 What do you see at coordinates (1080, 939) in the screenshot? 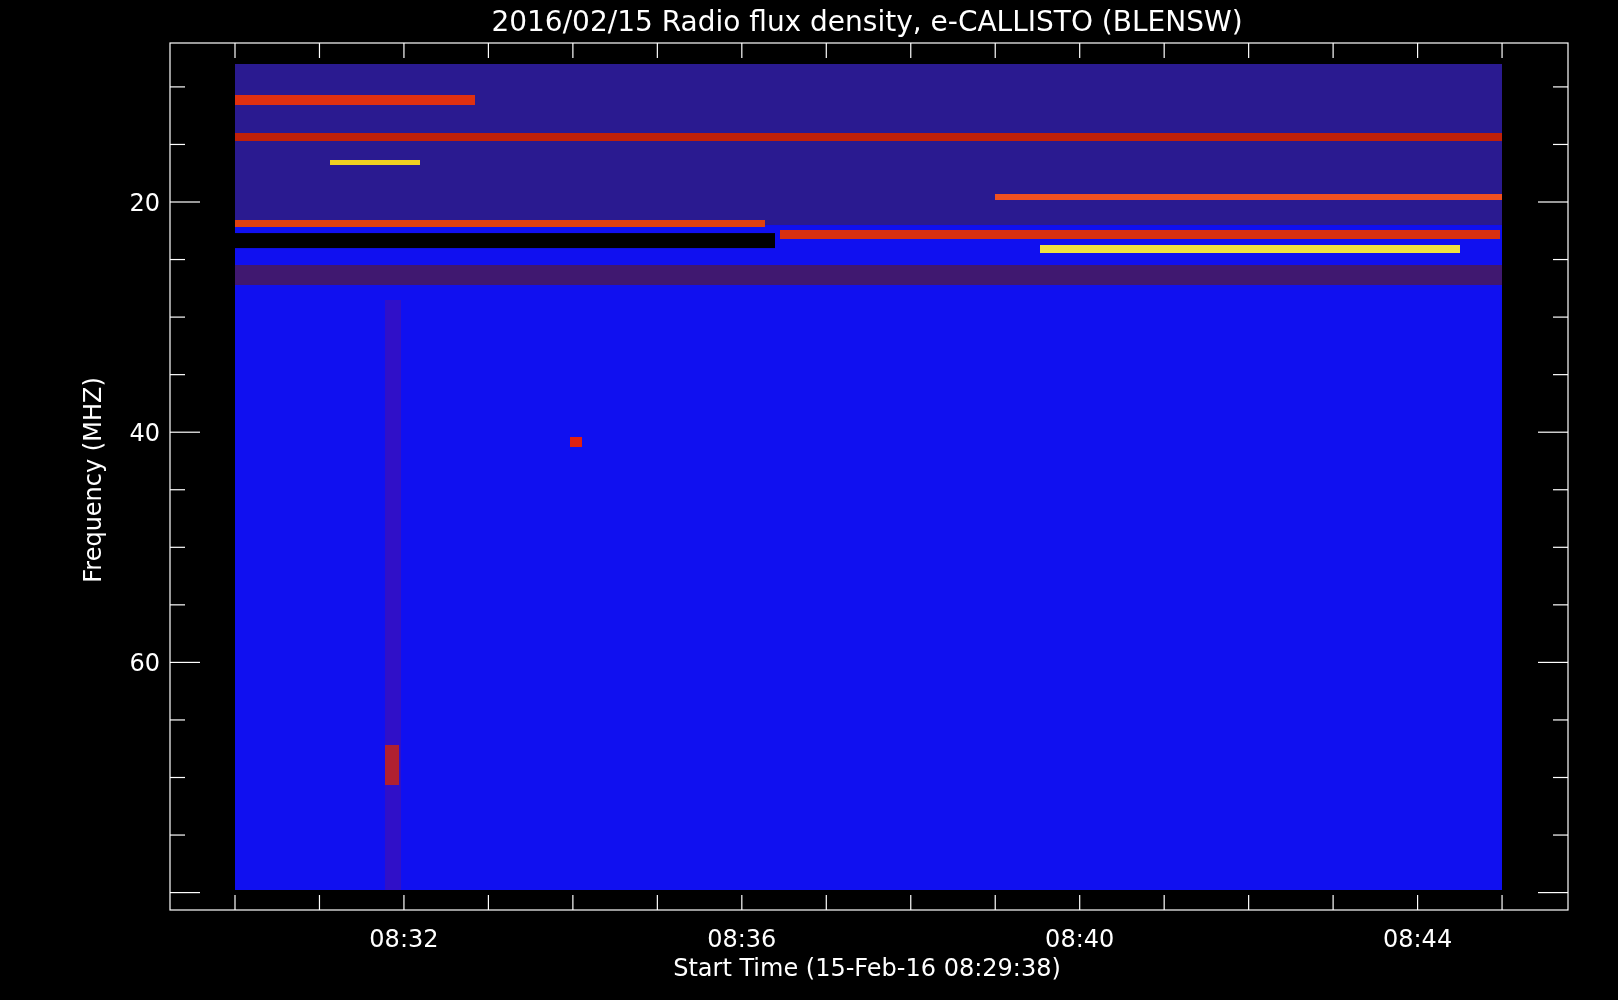
I see `tick-label: 08:40` at bounding box center [1080, 939].